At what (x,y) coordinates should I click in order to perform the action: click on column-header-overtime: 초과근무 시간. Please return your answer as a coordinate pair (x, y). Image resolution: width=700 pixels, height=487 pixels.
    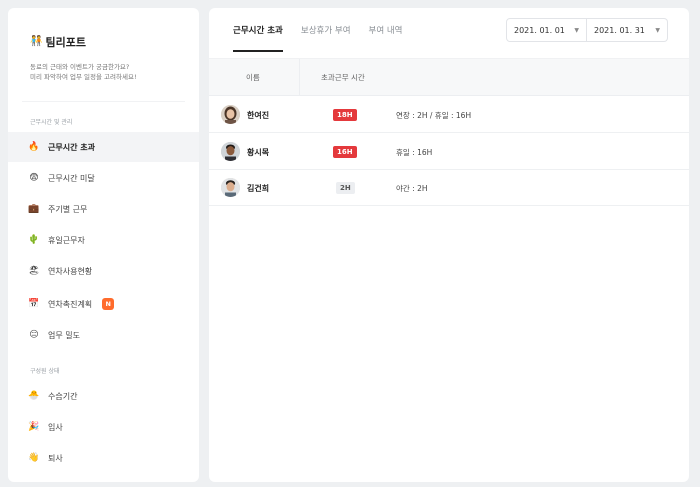
    Looking at the image, I should click on (343, 77).